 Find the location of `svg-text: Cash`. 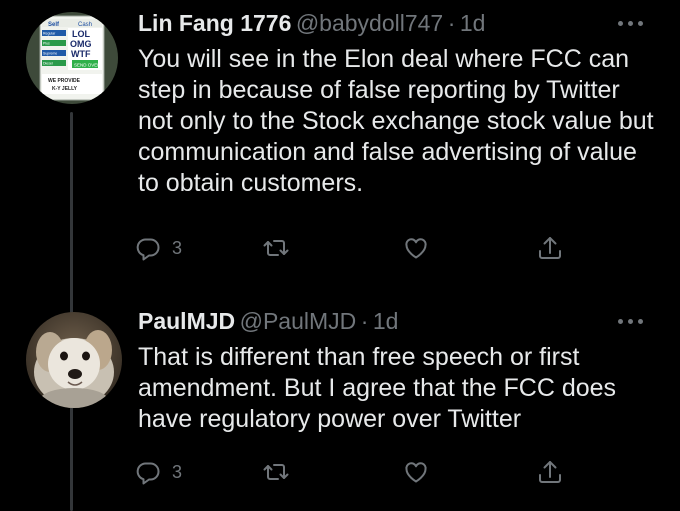

svg-text: Cash is located at coordinates (85, 25).